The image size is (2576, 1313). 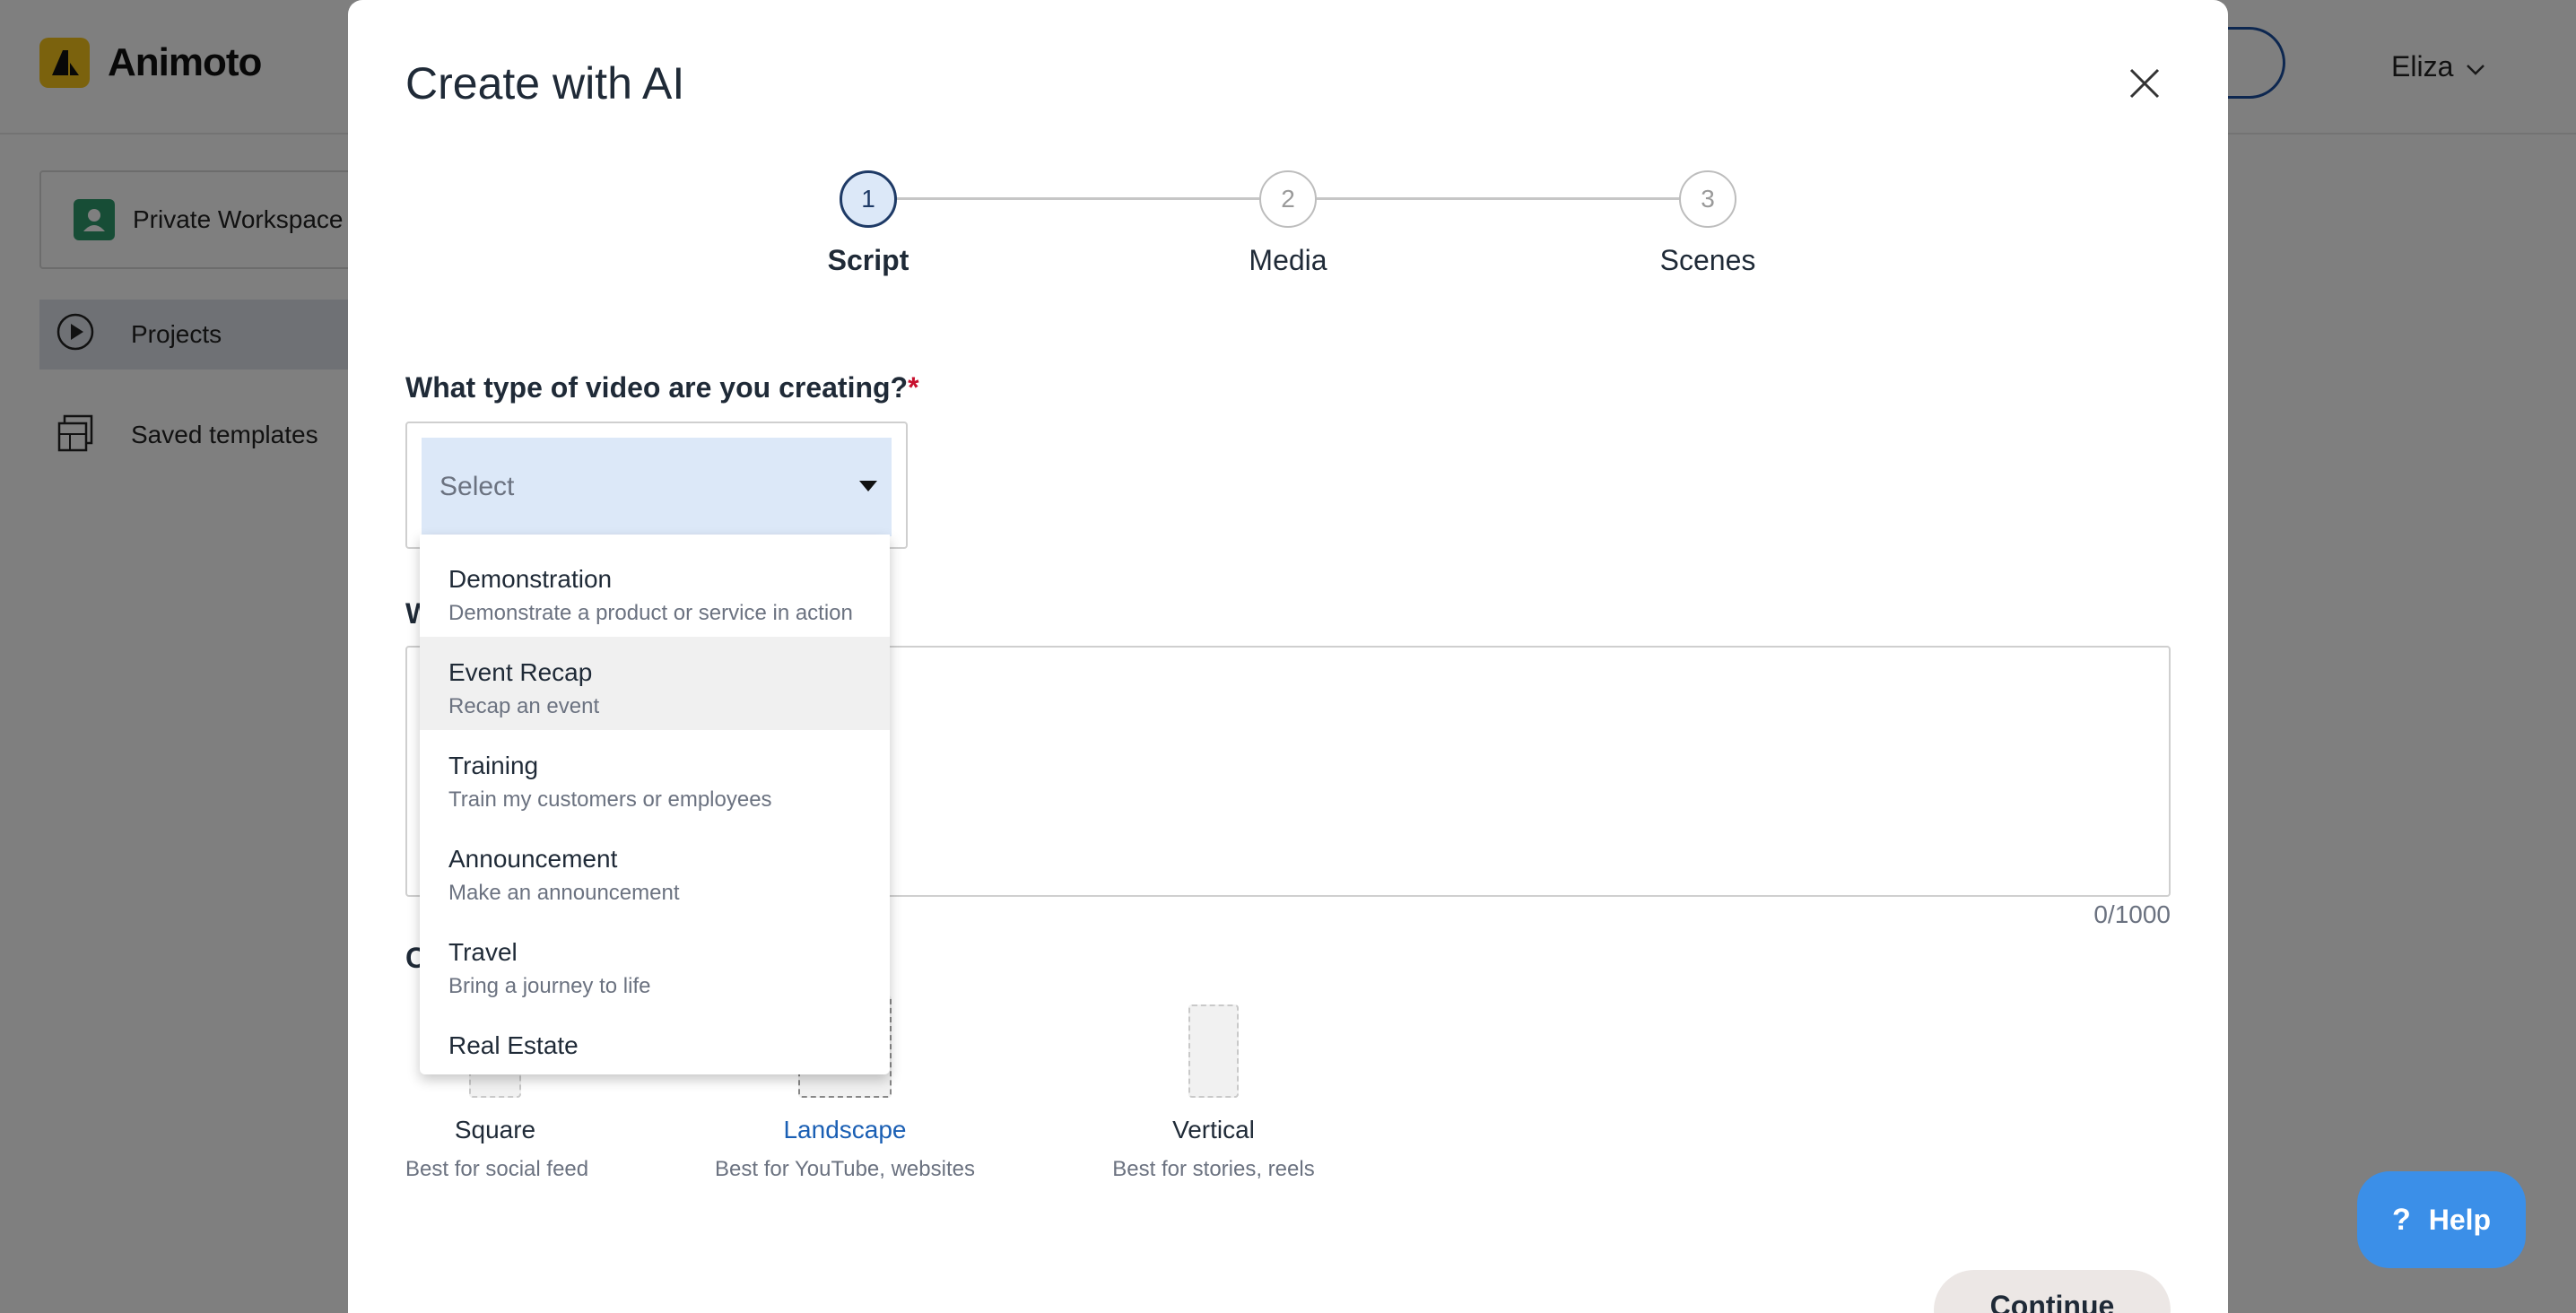 What do you see at coordinates (868, 260) in the screenshot?
I see `step-label: Script` at bounding box center [868, 260].